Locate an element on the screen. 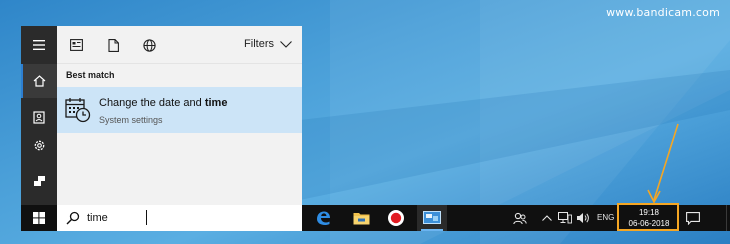 The image size is (730, 244). language-indicator: ENG is located at coordinates (605, 217).